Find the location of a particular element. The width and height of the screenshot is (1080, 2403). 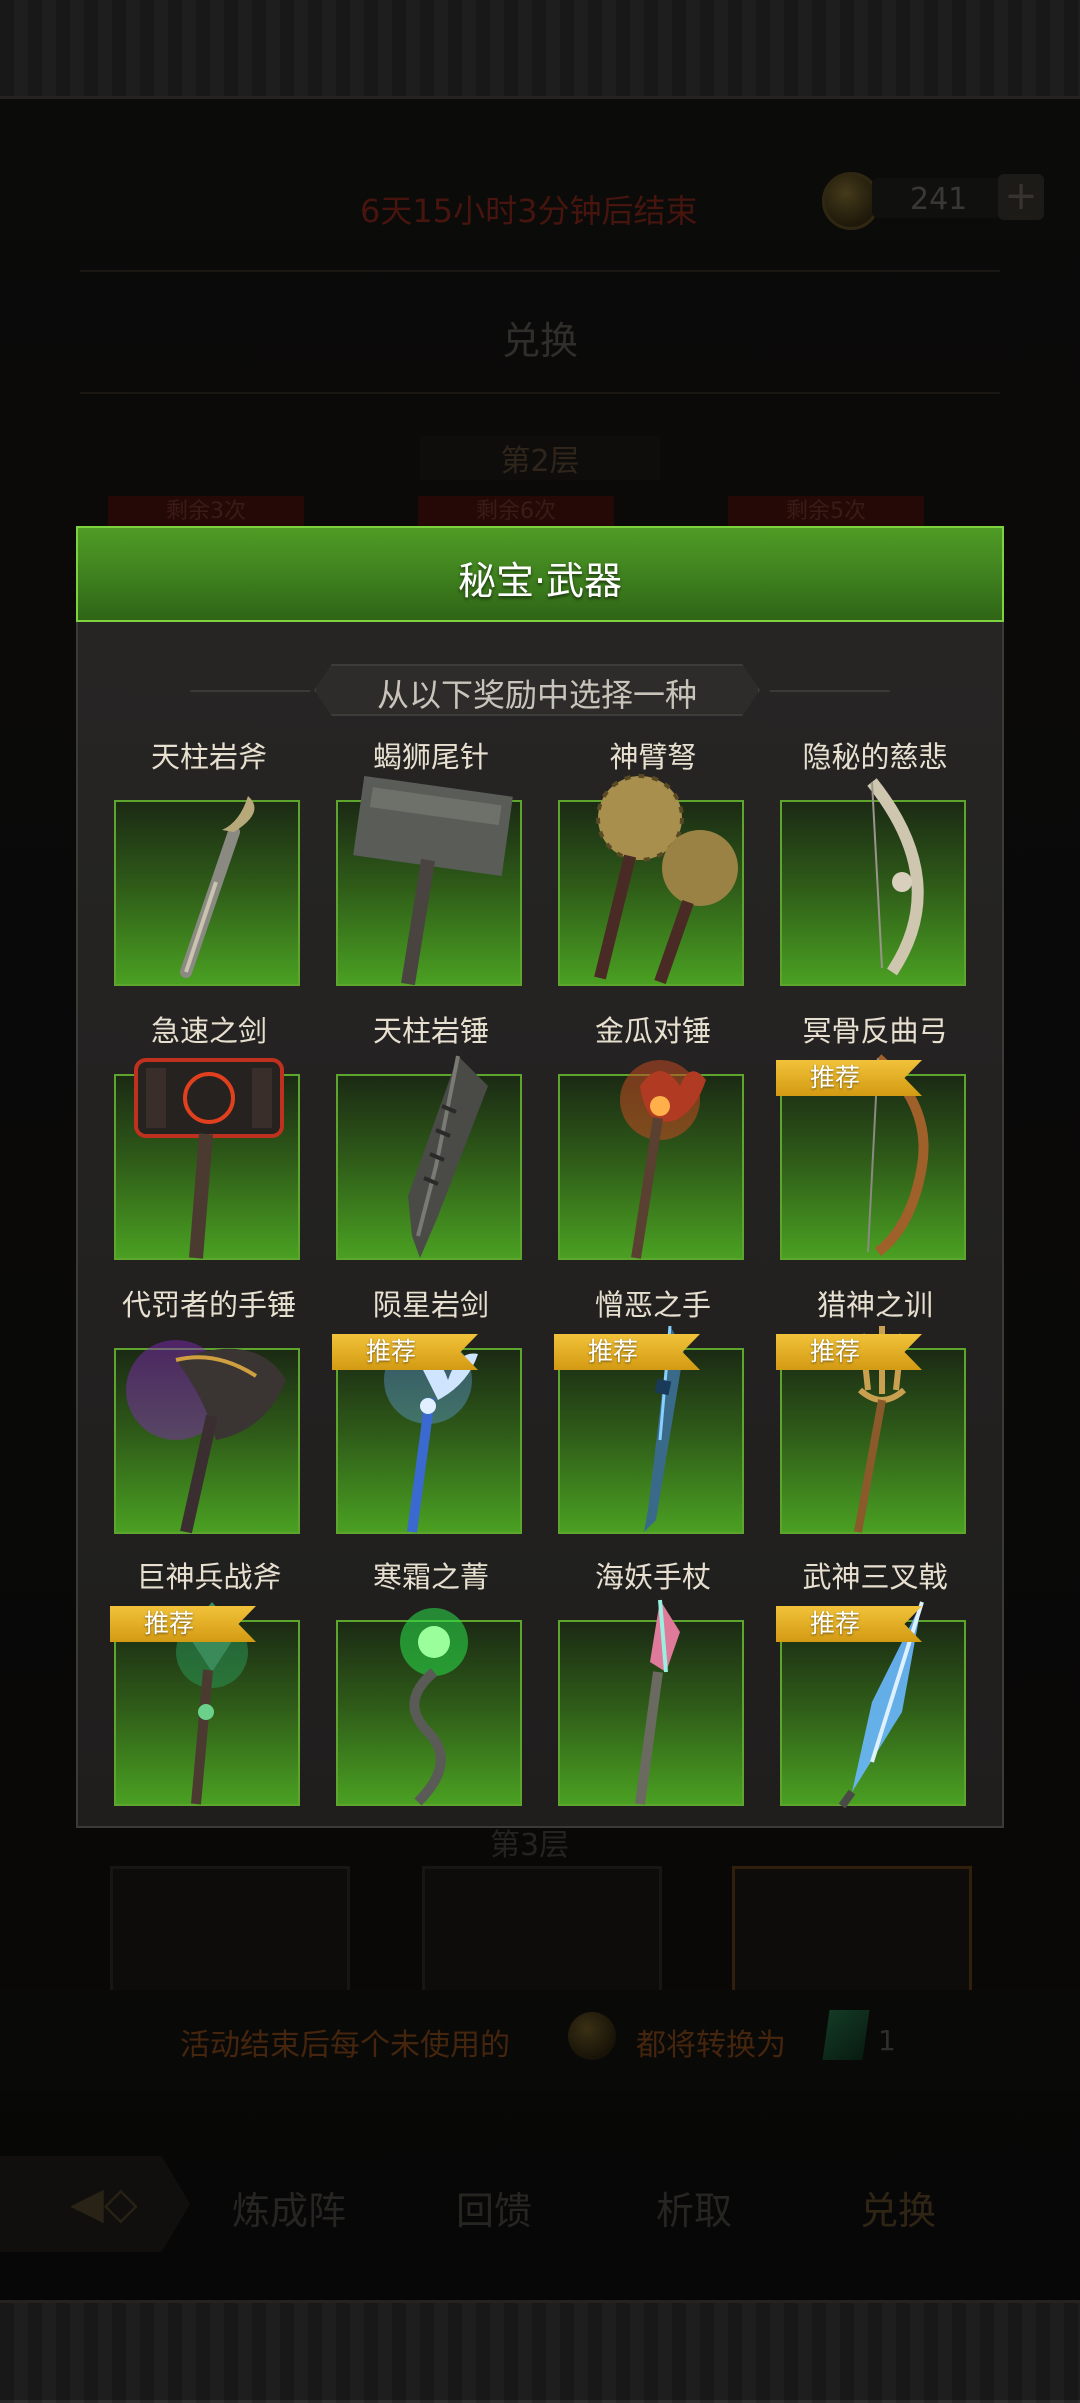

weapon-name: 蝎狮尾针 is located at coordinates (430, 757).